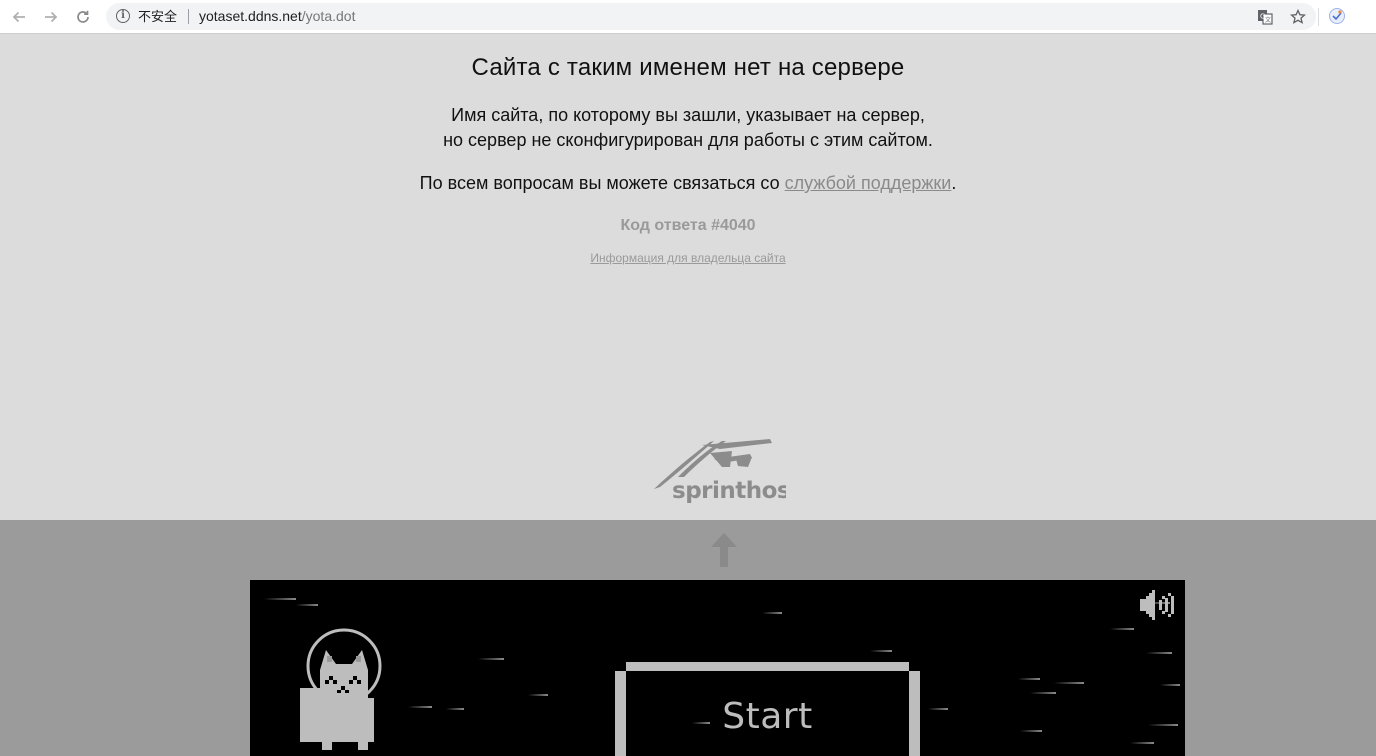 The height and width of the screenshot is (756, 1376). I want to click on info-icon: i, so click(123, 16).